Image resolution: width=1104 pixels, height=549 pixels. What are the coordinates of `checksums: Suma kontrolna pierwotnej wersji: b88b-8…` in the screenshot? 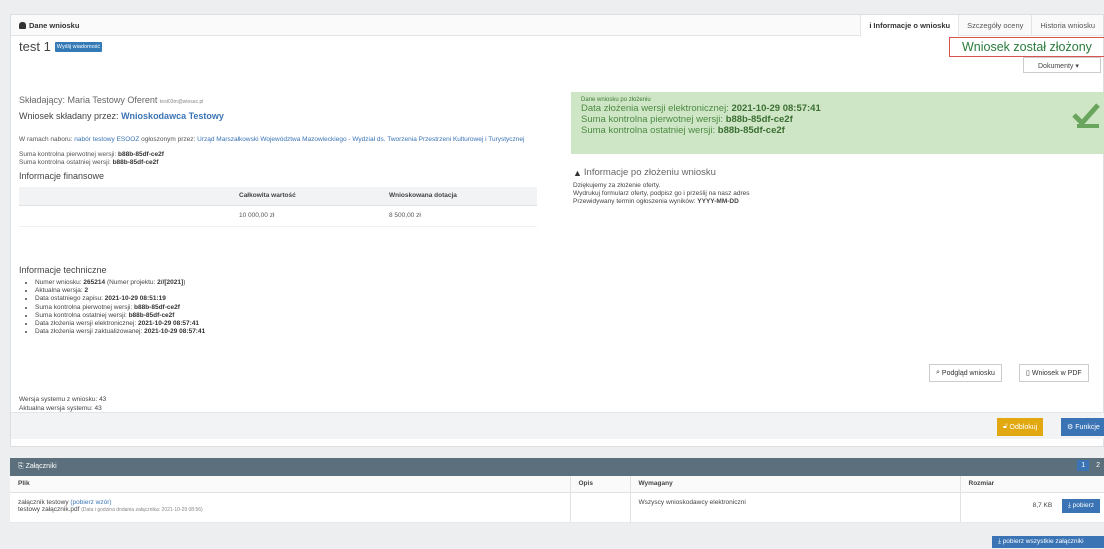 It's located at (91, 158).